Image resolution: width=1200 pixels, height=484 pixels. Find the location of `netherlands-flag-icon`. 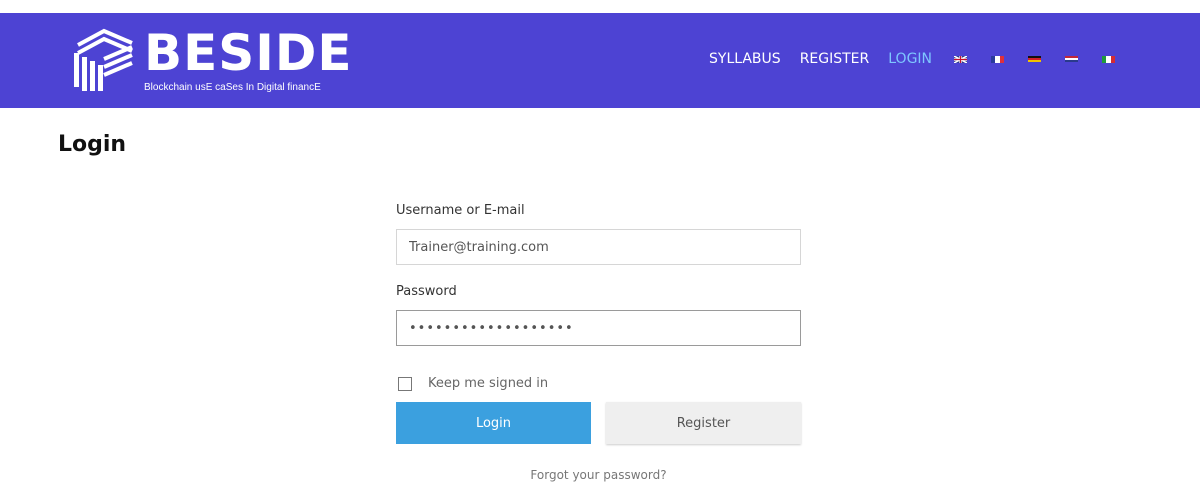

netherlands-flag-icon is located at coordinates (1072, 59).